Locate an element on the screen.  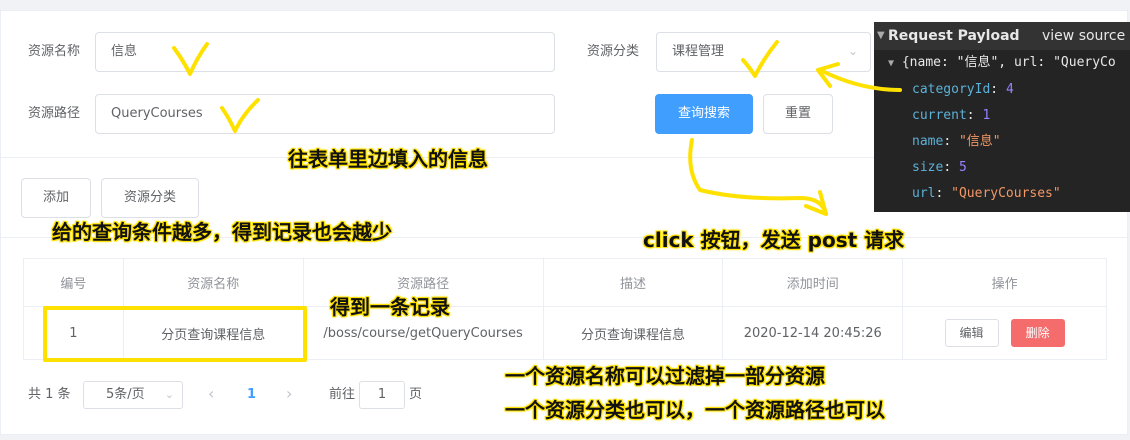
annotation-more-conditions: 给的查询条件越多，得到记录也会越少 is located at coordinates (222, 232).